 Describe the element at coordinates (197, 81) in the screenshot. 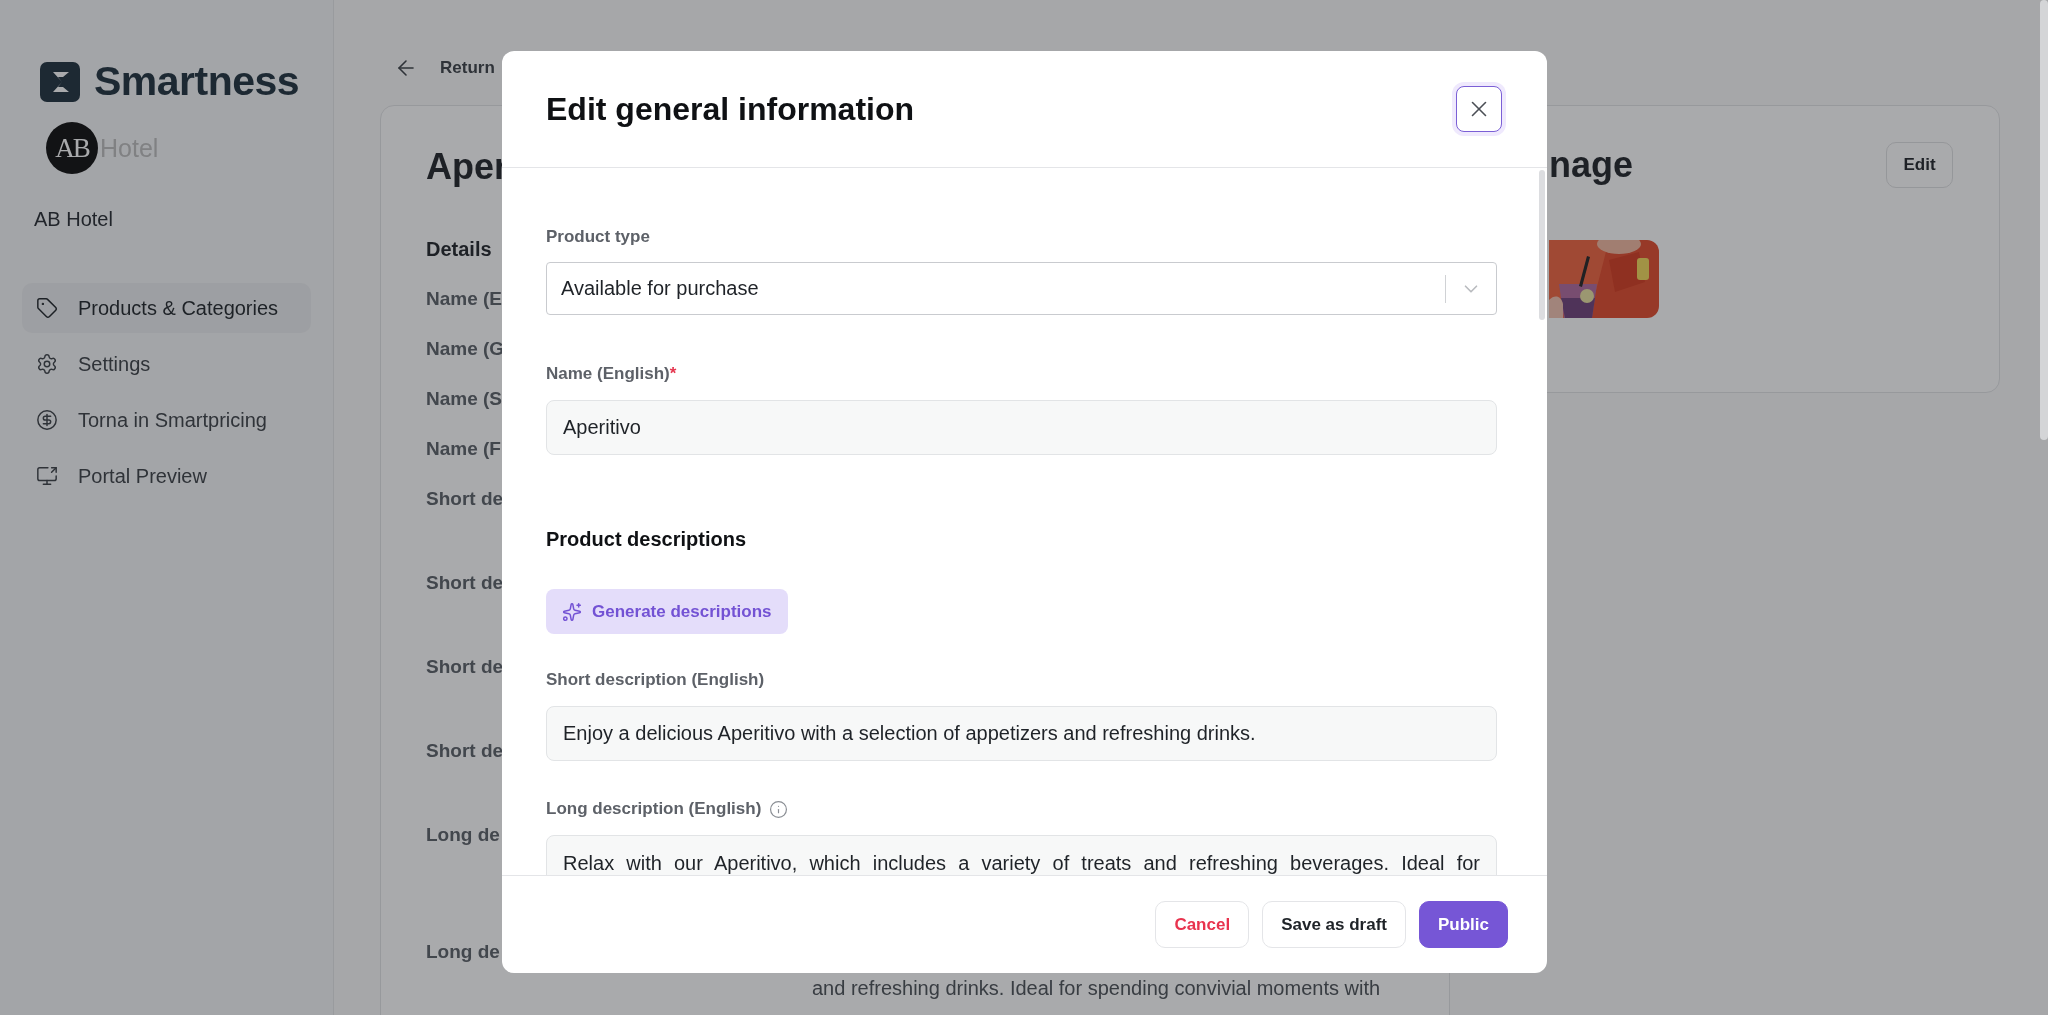

I see `brand-name: Smartness` at that location.